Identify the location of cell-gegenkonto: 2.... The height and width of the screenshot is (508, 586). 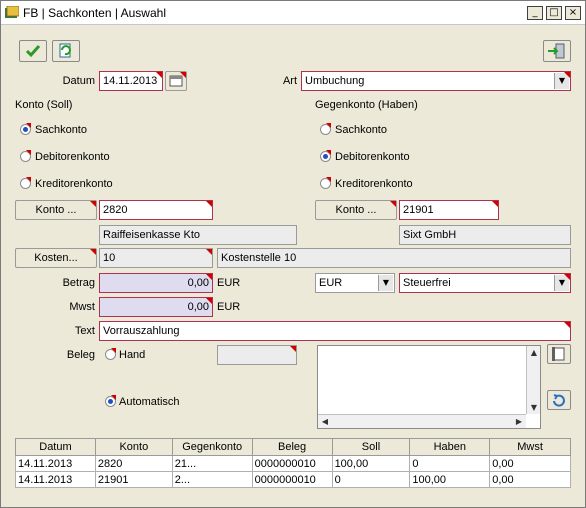
(212, 479).